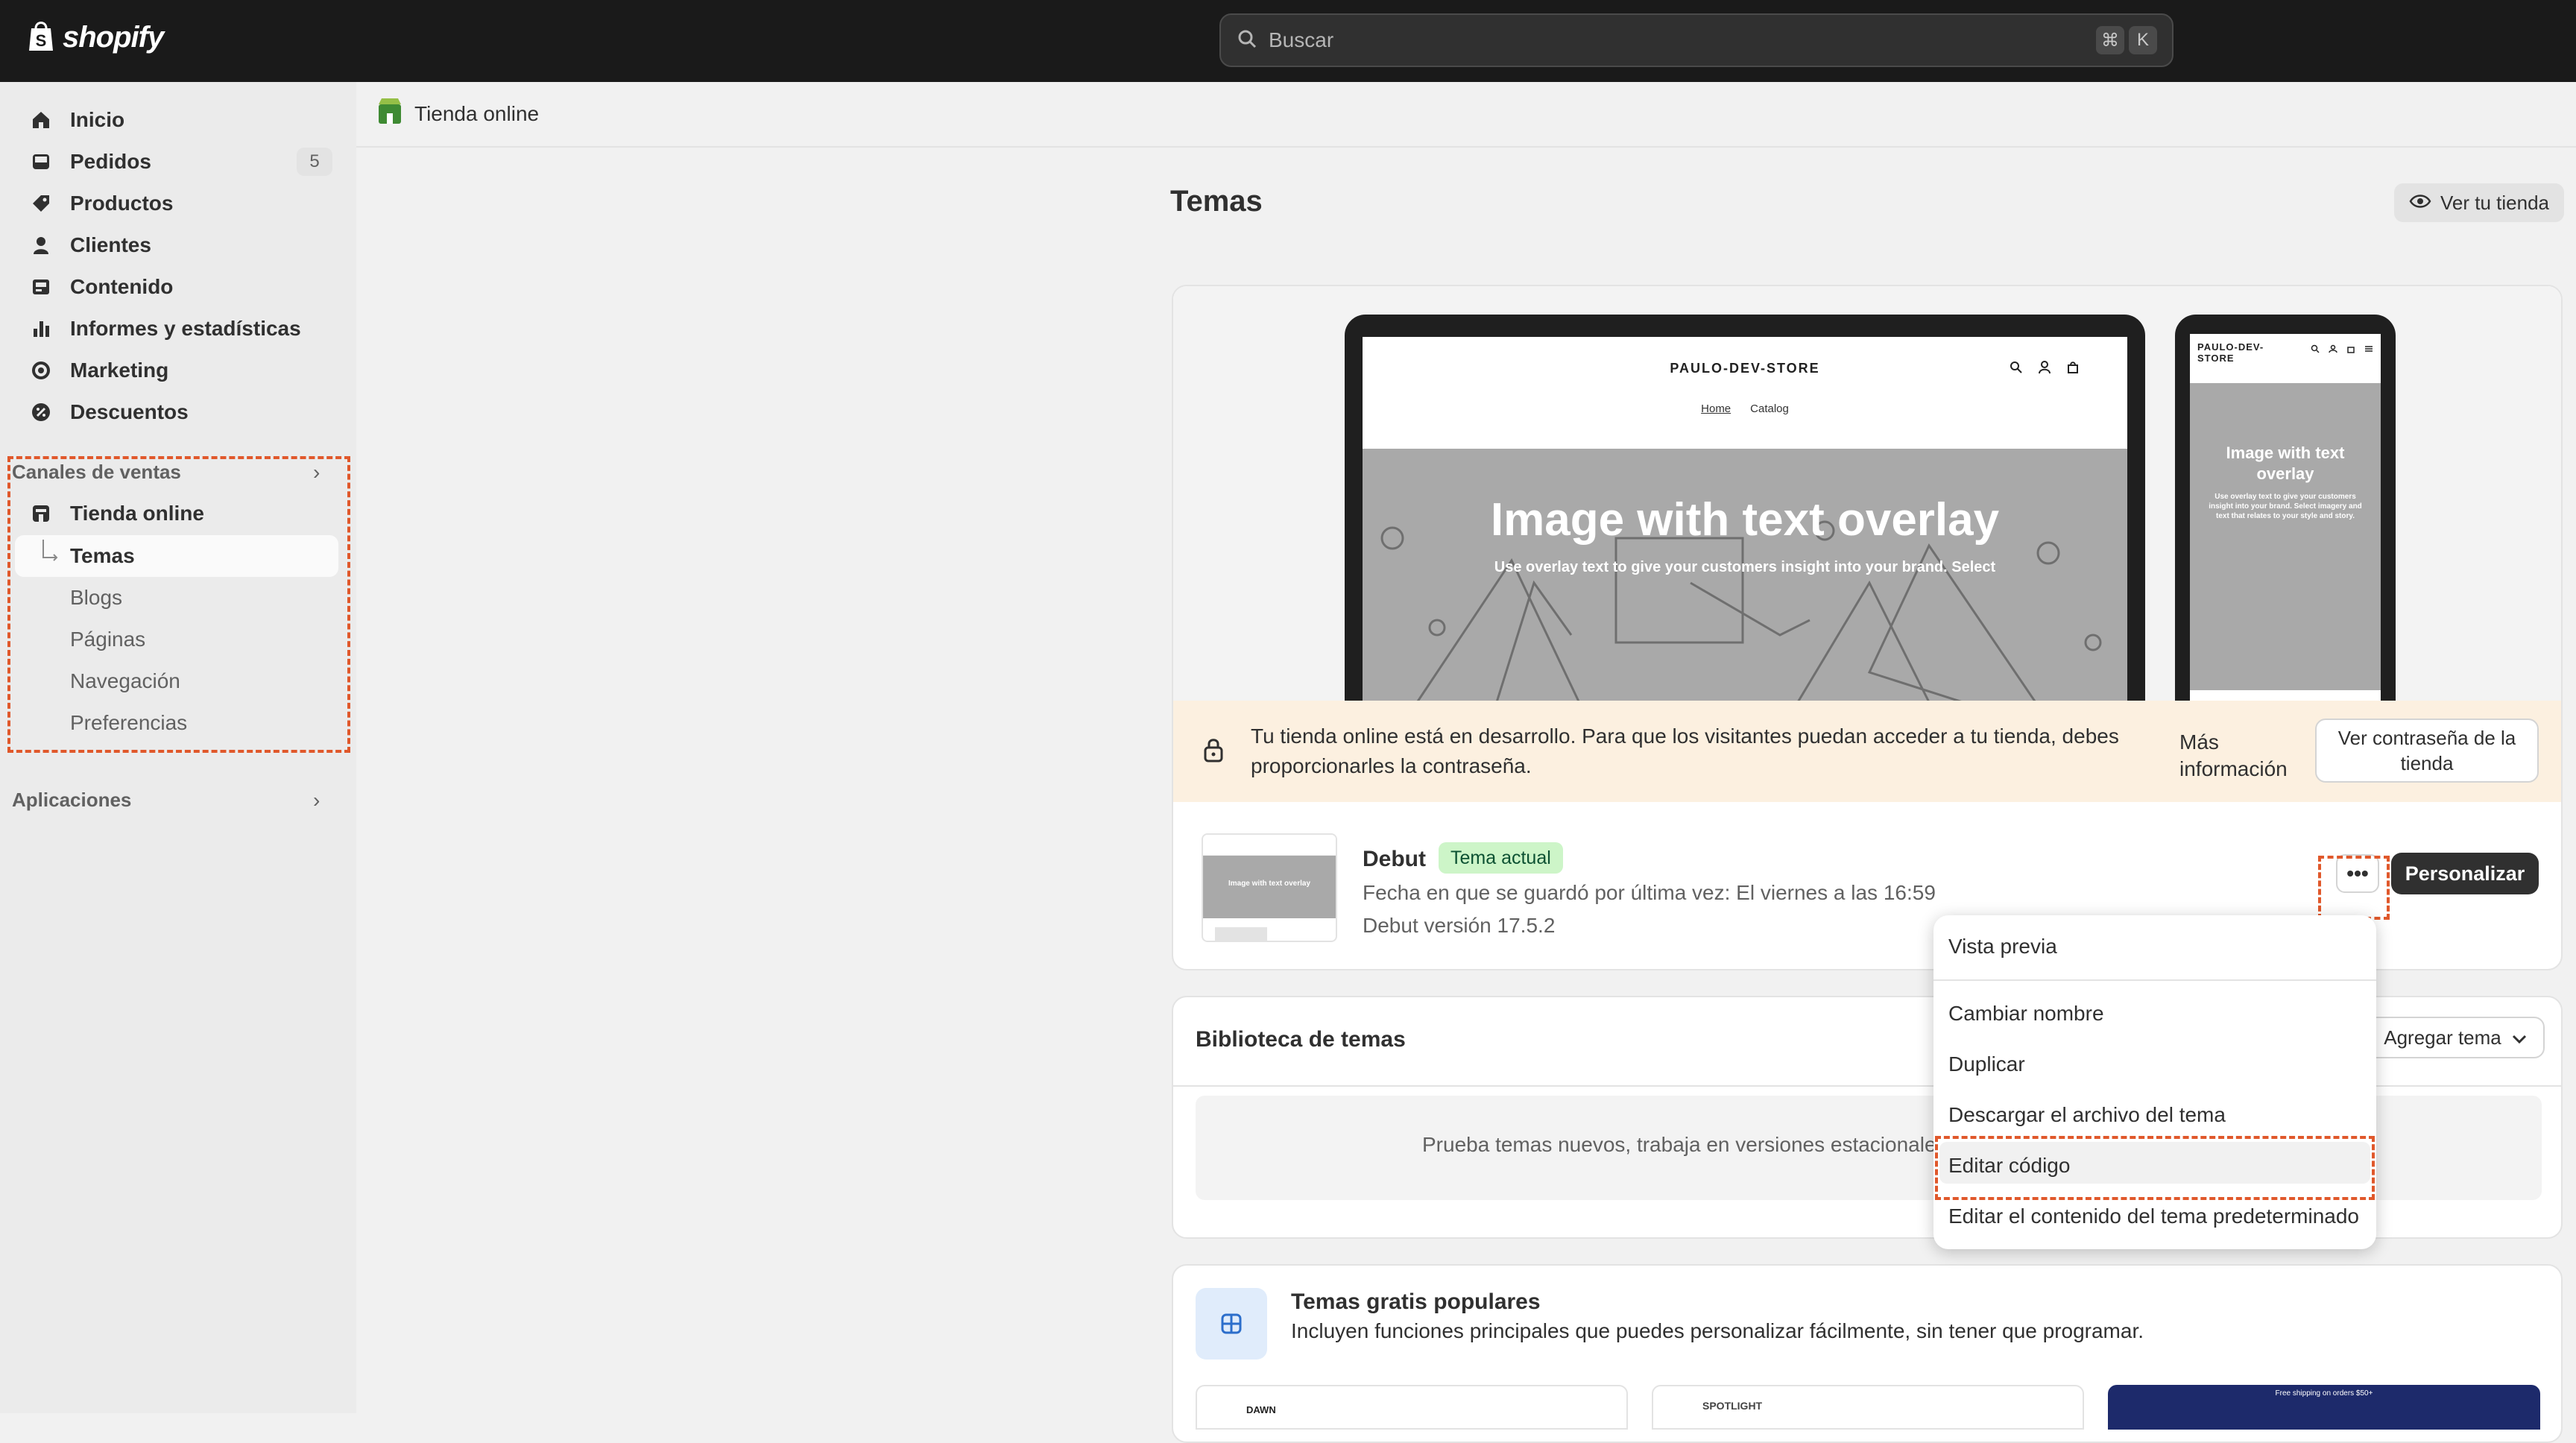 The image size is (2576, 1443). What do you see at coordinates (98, 119) in the screenshot?
I see `sidebar-item-label: Inicio` at bounding box center [98, 119].